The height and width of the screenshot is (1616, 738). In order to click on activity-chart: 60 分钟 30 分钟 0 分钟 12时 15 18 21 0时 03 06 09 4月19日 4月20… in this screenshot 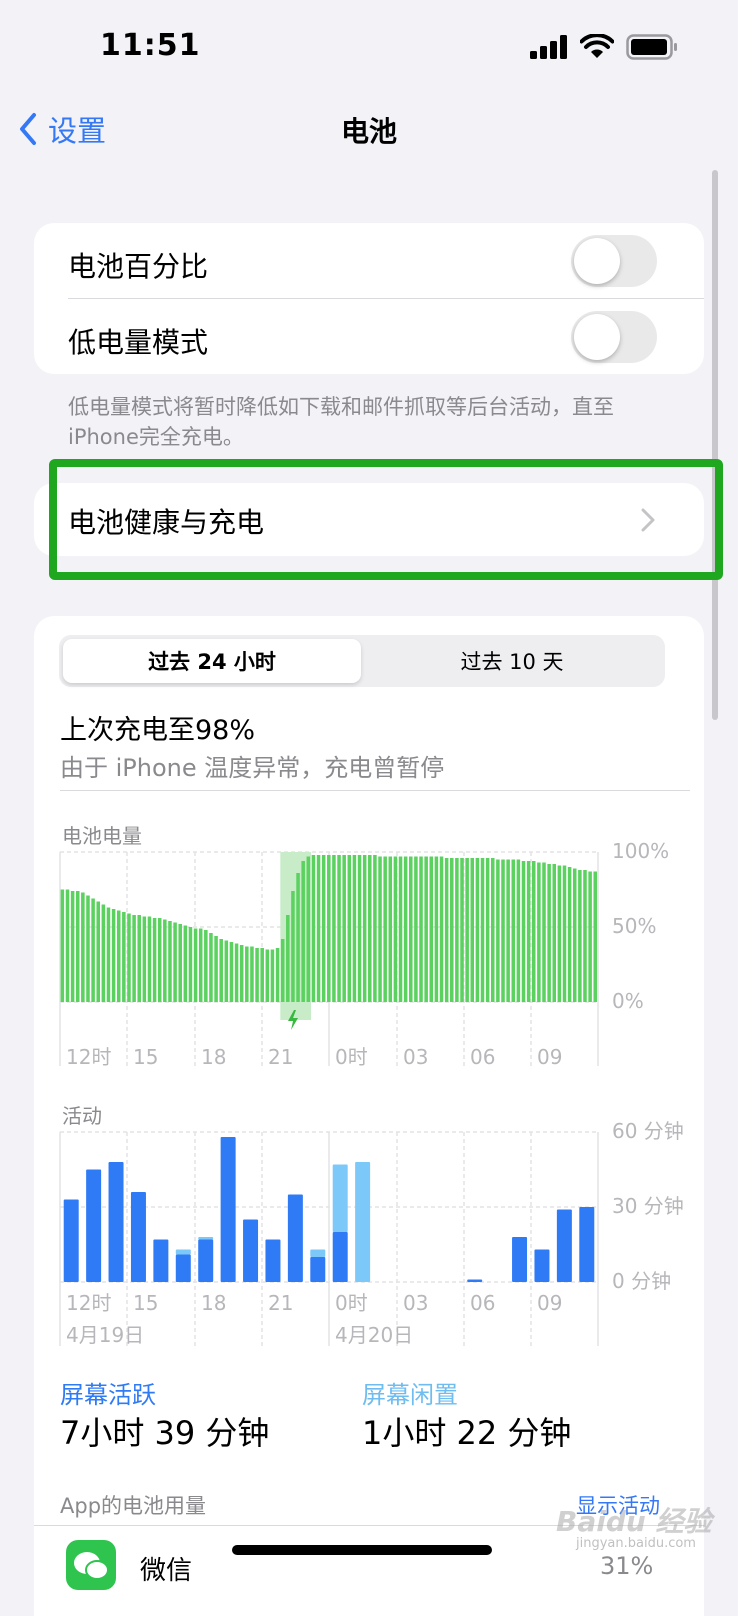, I will do `click(371, 1233)`.